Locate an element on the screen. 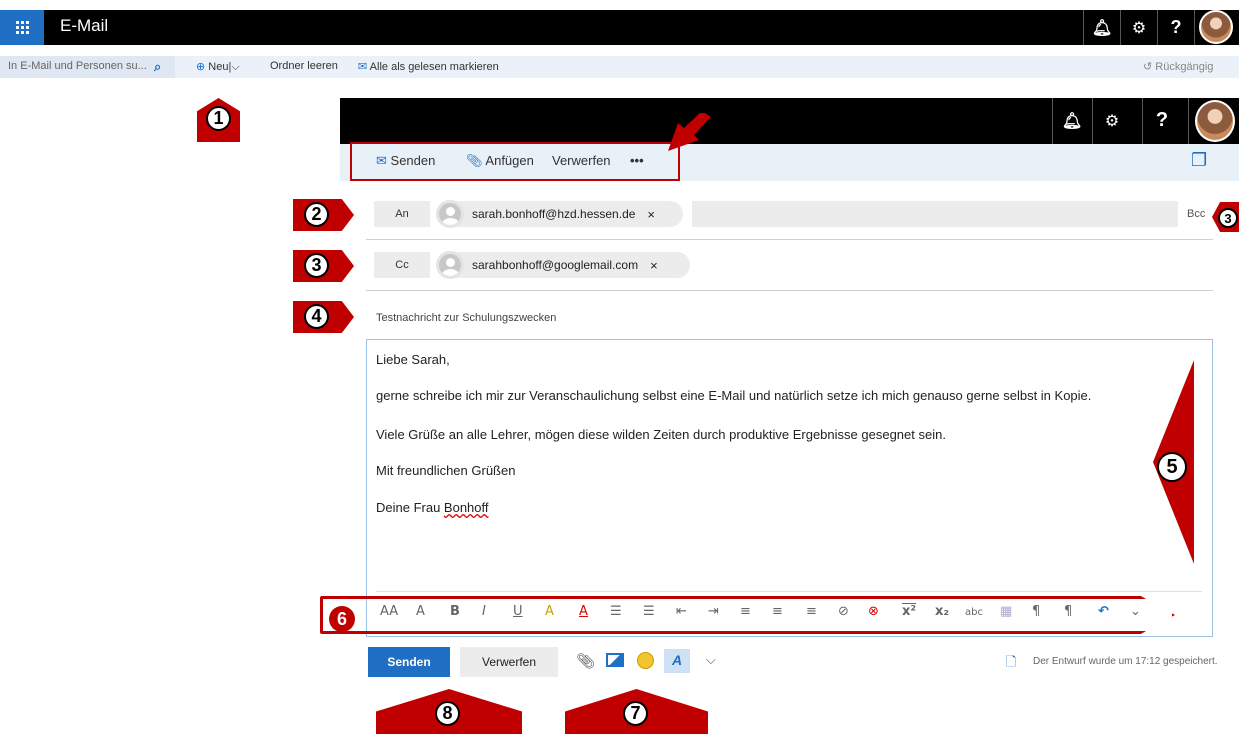 This screenshot has height=734, width=1239. waffle-icon is located at coordinates (22, 27).